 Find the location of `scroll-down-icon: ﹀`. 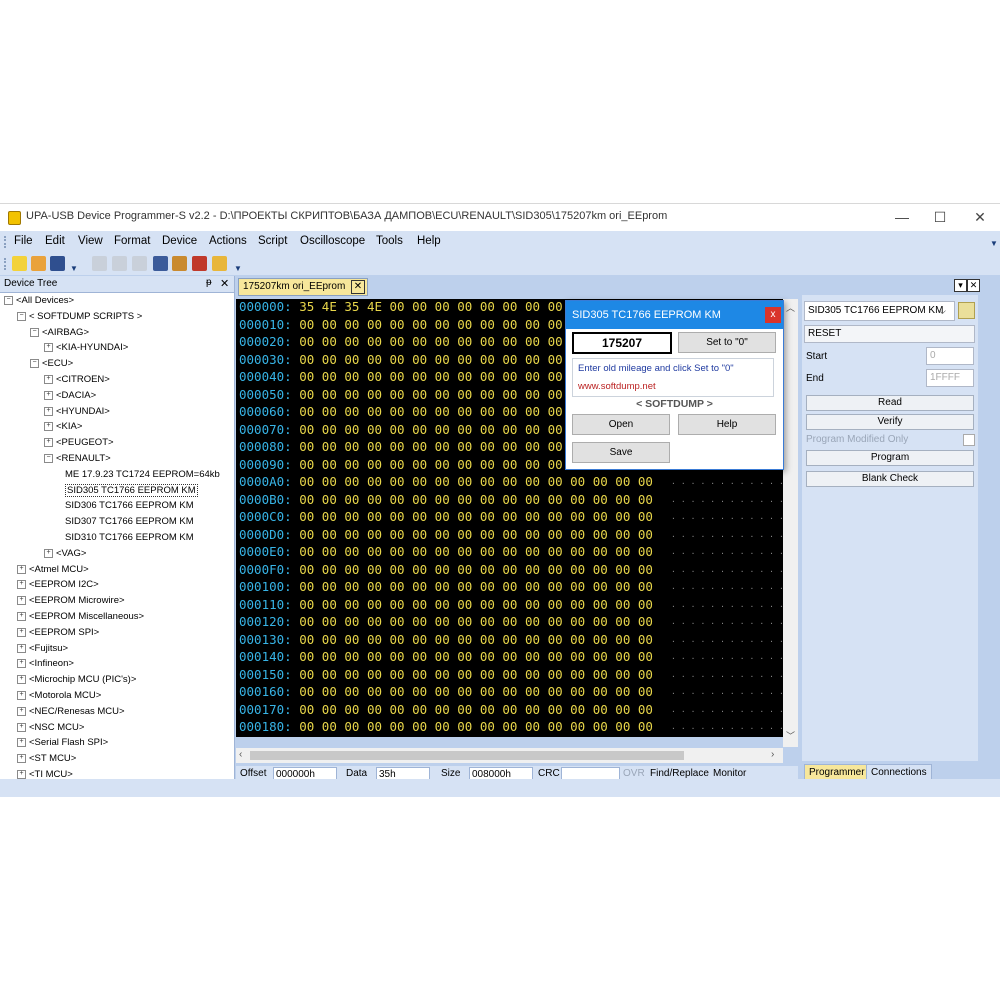

scroll-down-icon: ﹀ is located at coordinates (790, 735).